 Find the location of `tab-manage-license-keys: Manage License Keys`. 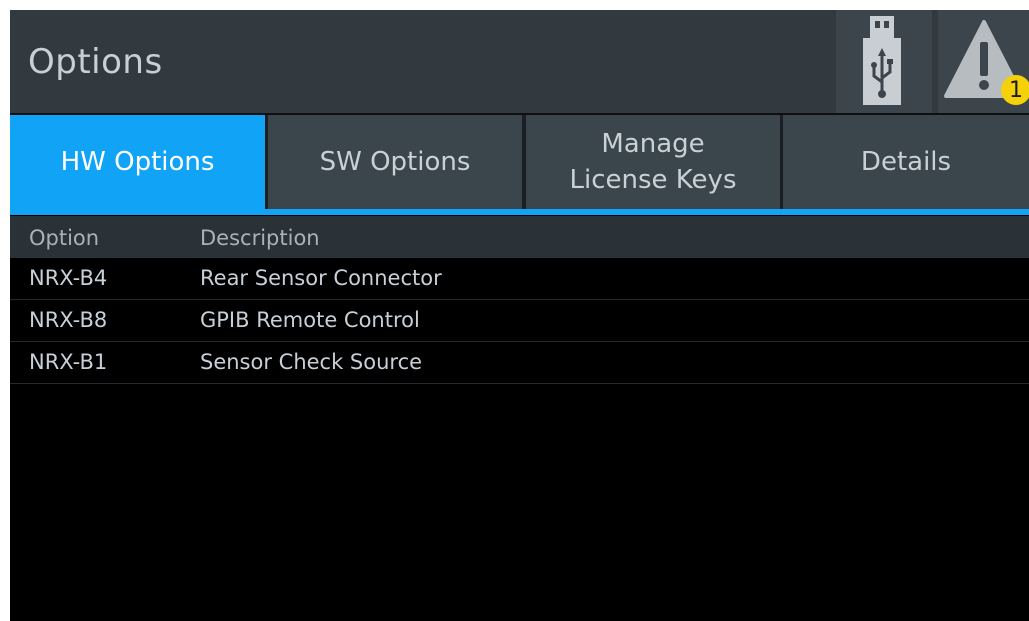

tab-manage-license-keys: Manage License Keys is located at coordinates (653, 162).